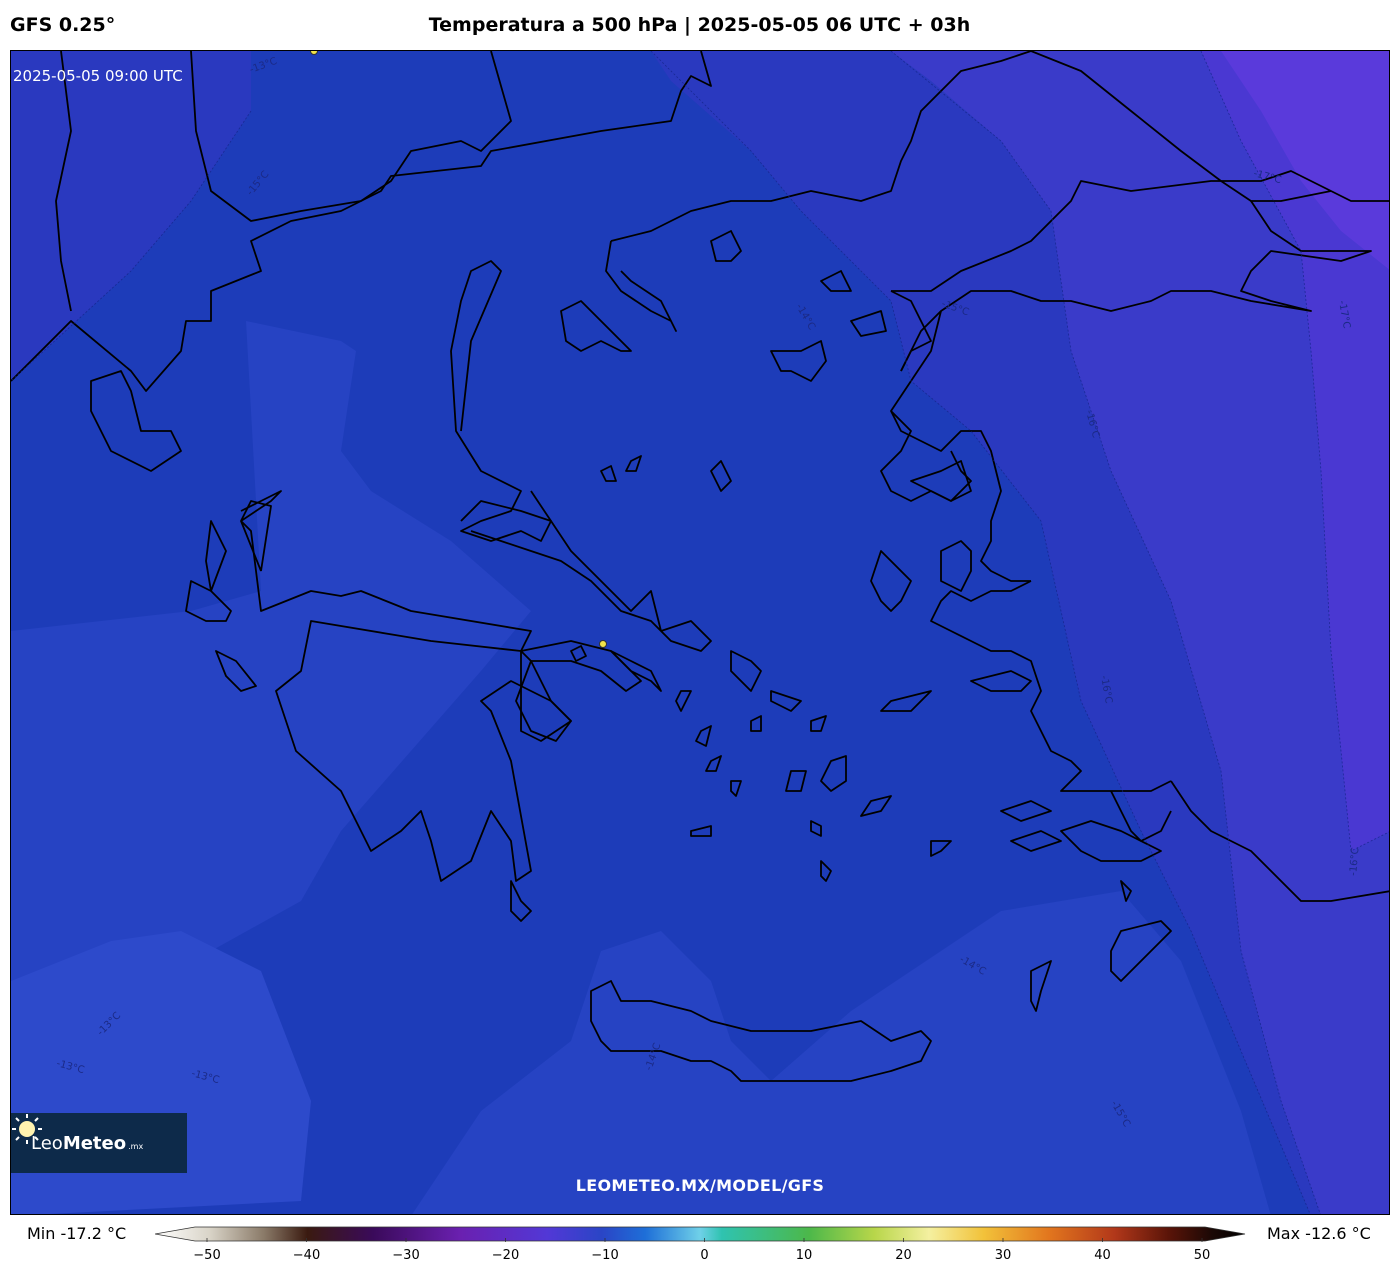 The width and height of the screenshot is (1399, 1263). Describe the element at coordinates (903, 1255) in the screenshot. I see `colorbar-tick-label: 20` at that location.